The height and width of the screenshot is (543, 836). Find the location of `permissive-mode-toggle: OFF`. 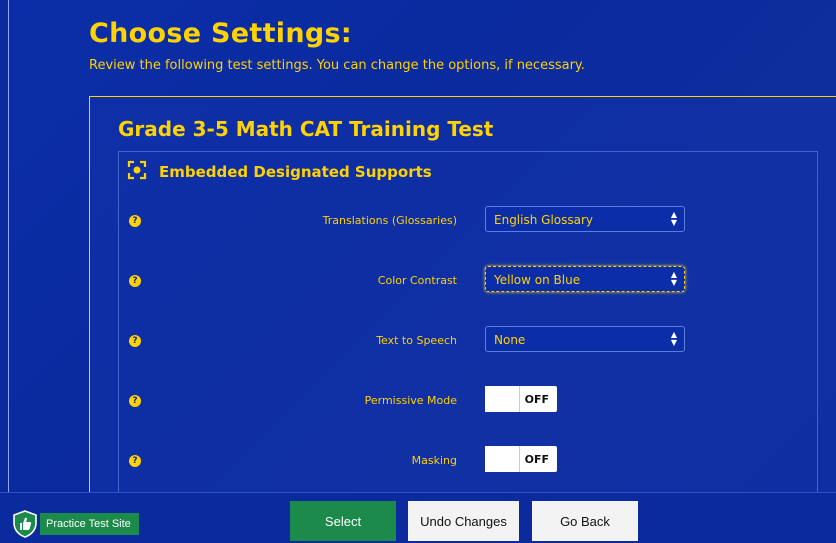

permissive-mode-toggle: OFF is located at coordinates (521, 399).